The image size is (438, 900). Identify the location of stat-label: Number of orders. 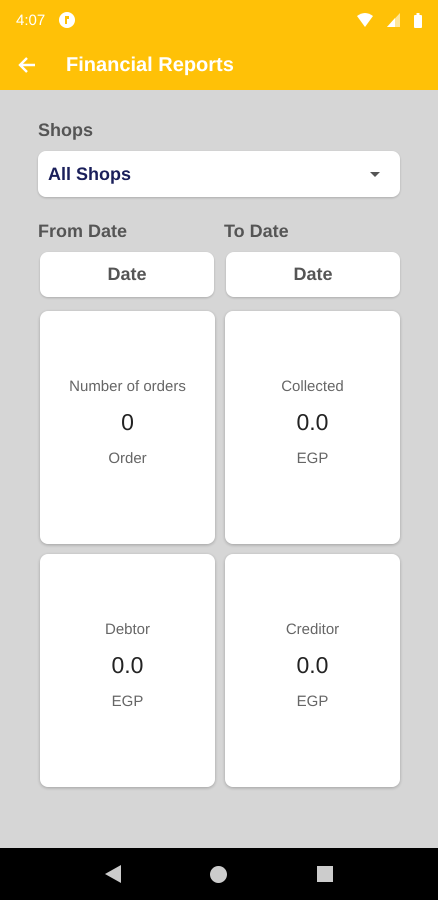
(127, 386).